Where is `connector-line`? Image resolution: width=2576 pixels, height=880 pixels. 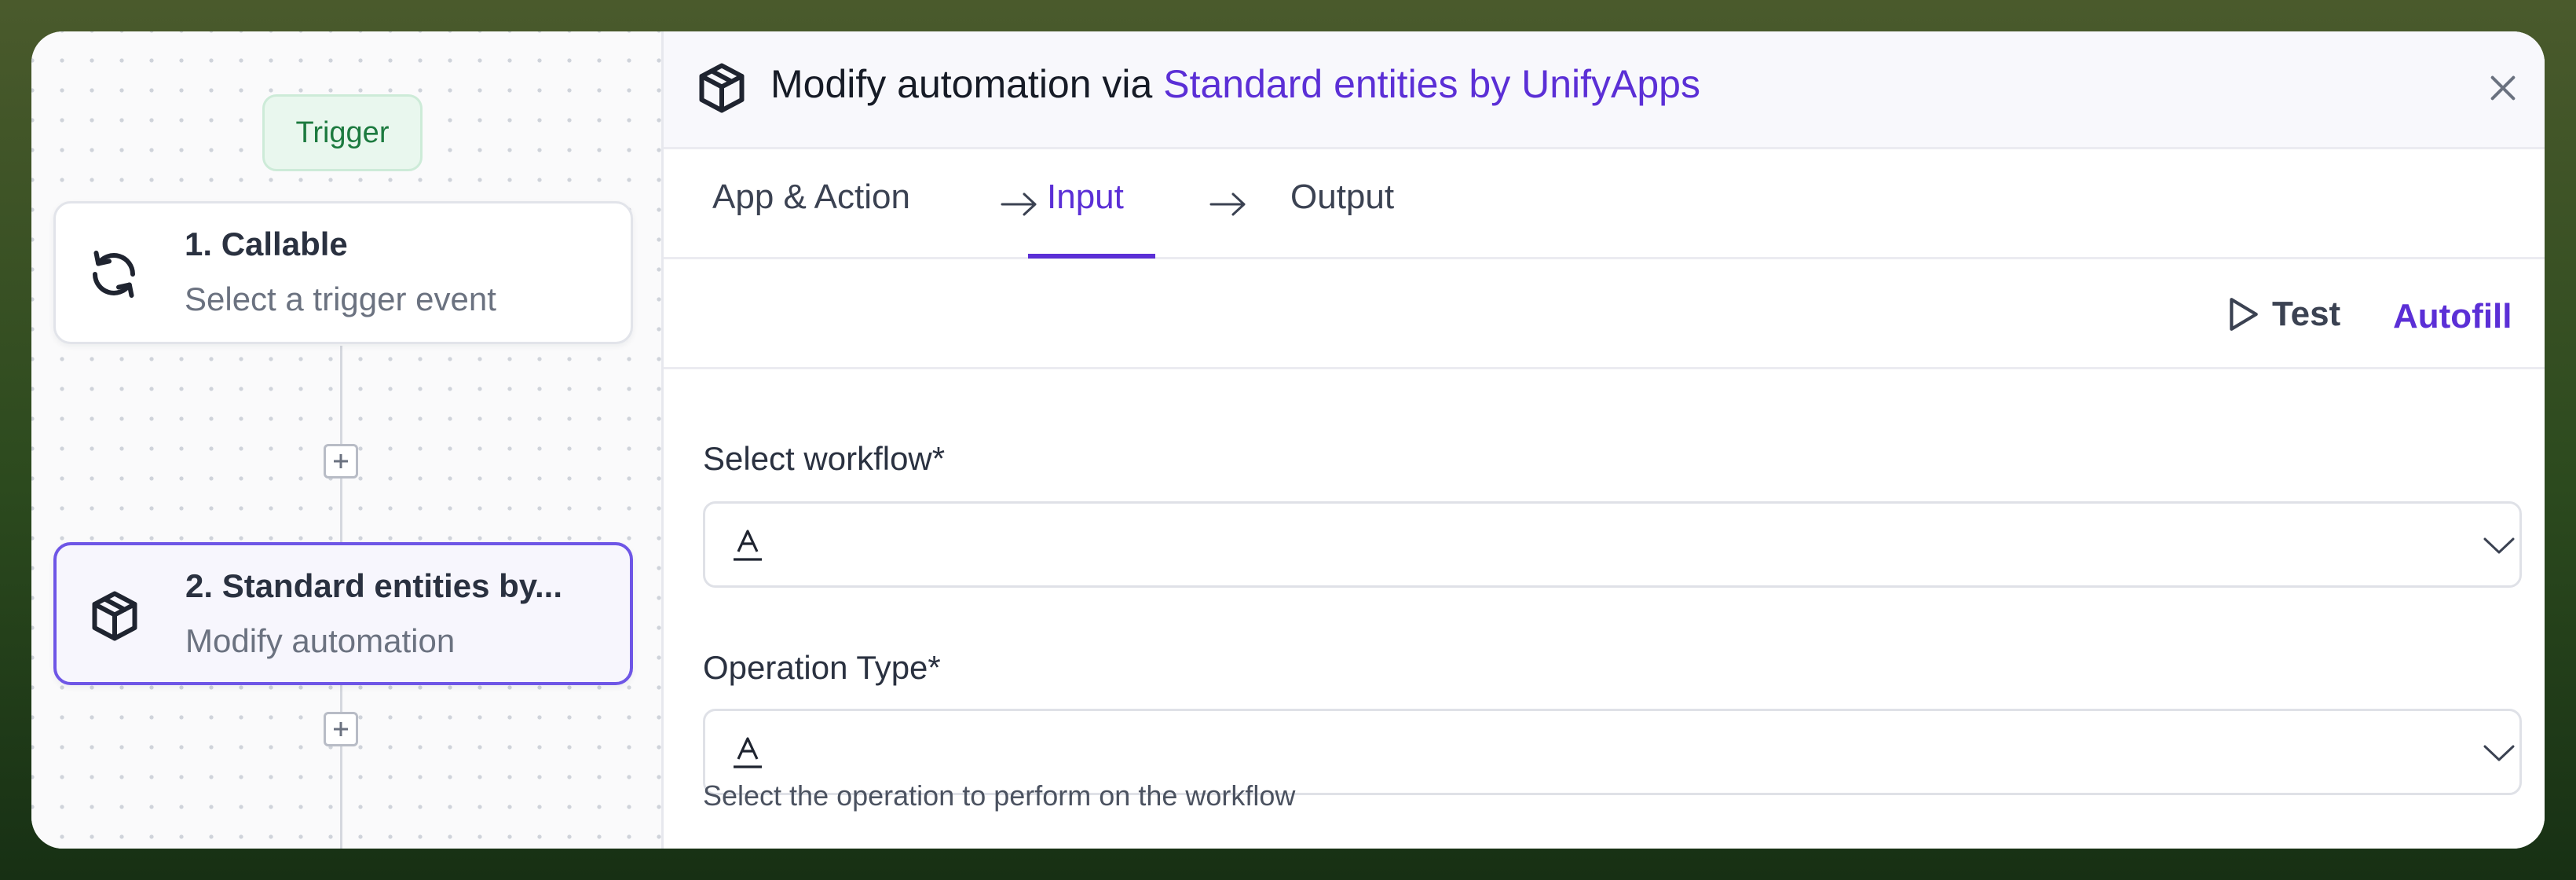
connector-line is located at coordinates (341, 761).